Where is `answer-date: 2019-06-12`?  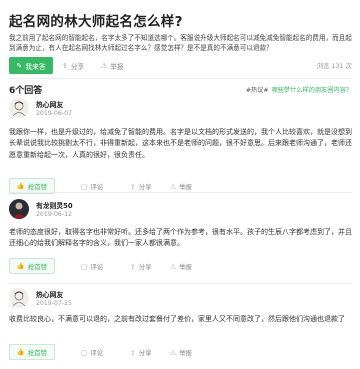 answer-date: 2019-06-12 is located at coordinates (54, 214).